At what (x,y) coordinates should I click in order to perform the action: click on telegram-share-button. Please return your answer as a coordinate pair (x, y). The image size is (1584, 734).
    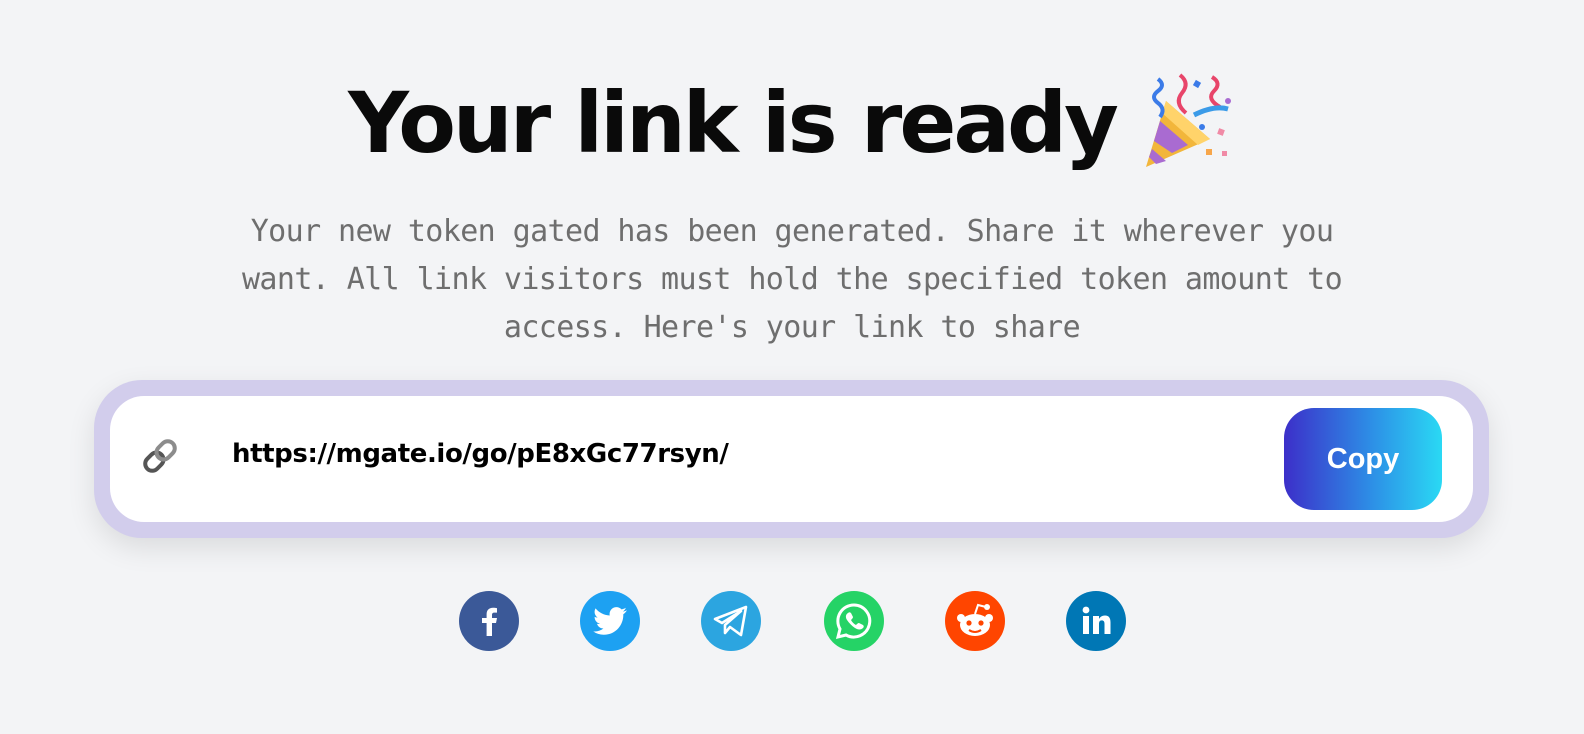
    Looking at the image, I should click on (731, 621).